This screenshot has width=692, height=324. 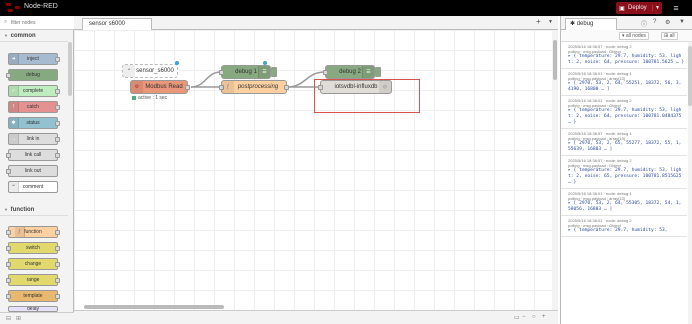 I want to click on palette-filter-input, so click(x=40, y=23).